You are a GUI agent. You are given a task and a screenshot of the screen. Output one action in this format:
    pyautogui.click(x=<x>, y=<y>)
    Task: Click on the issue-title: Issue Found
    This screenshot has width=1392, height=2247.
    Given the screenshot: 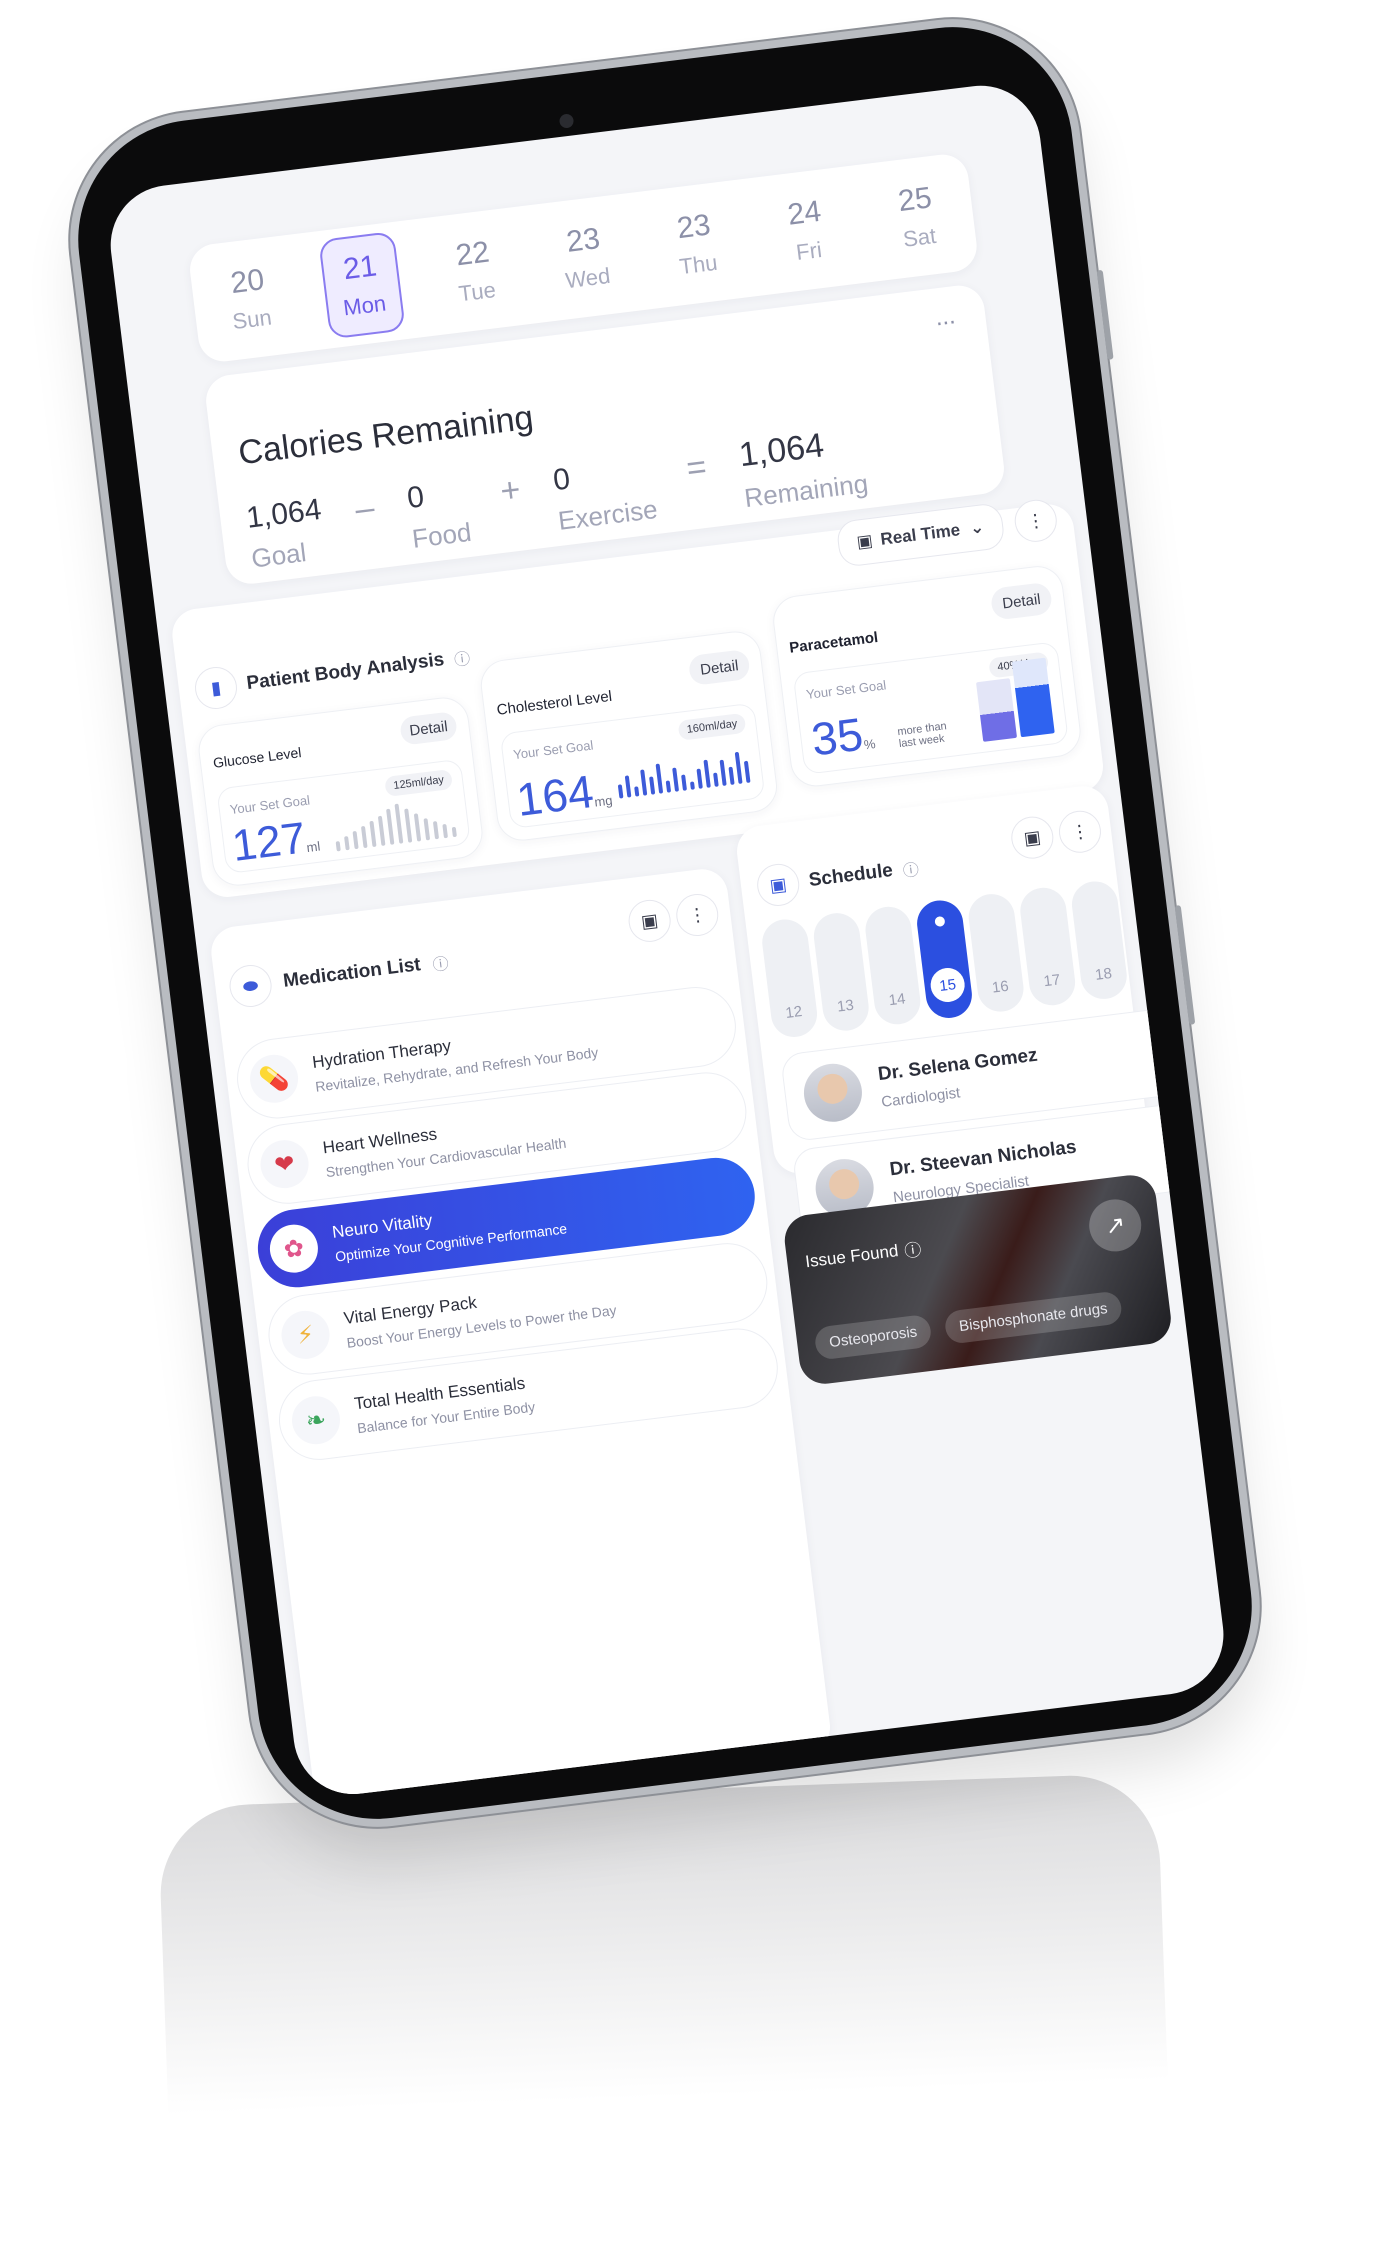 What is the action you would take?
    pyautogui.click(x=852, y=1255)
    